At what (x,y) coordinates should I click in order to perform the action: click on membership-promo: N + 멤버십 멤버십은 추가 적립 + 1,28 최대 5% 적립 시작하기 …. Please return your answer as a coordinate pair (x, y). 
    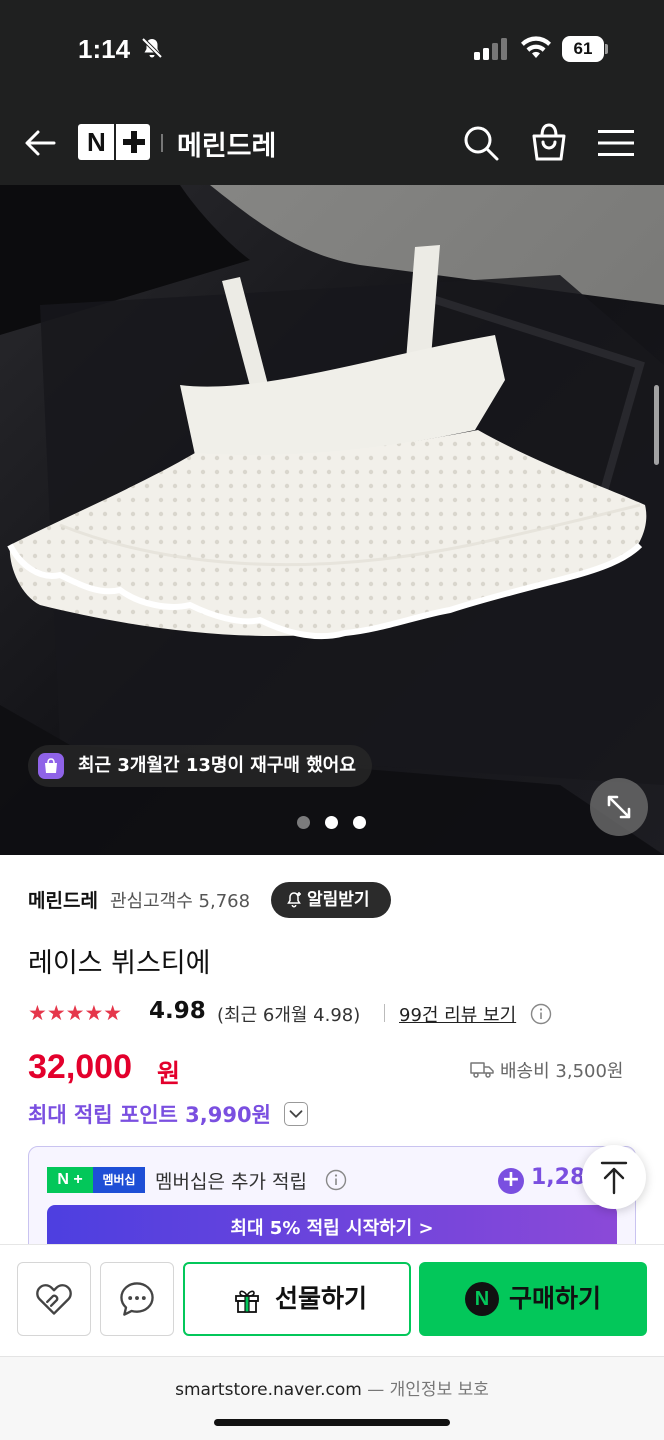
    Looking at the image, I should click on (332, 1201).